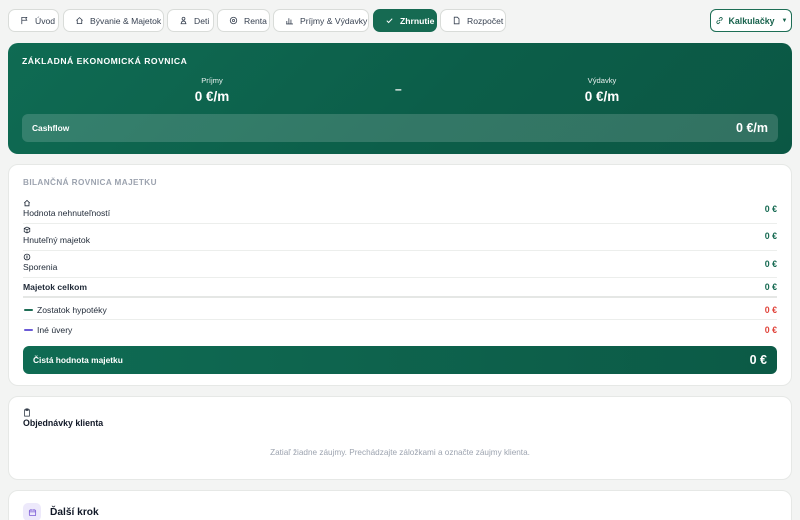  Describe the element at coordinates (33, 20) in the screenshot. I see `tab-uvod: Úvod` at that location.